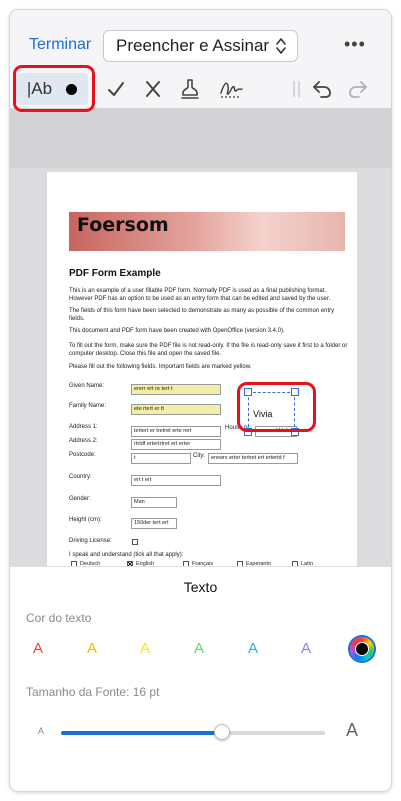 This screenshot has width=401, height=801. What do you see at coordinates (176, 480) in the screenshot?
I see `country-select: ert t ert` at bounding box center [176, 480].